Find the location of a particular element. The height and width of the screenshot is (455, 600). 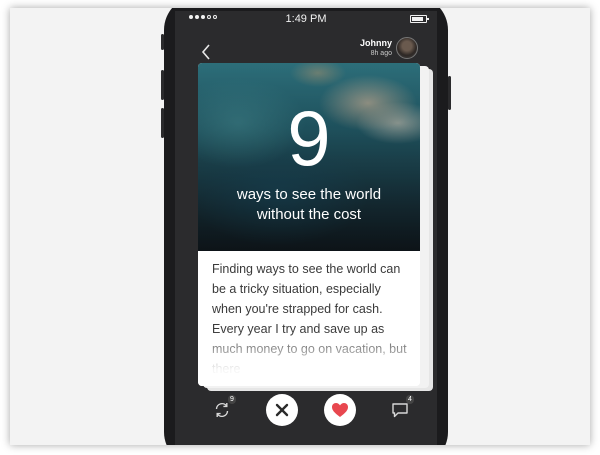

volume-up-button is located at coordinates (162, 85).